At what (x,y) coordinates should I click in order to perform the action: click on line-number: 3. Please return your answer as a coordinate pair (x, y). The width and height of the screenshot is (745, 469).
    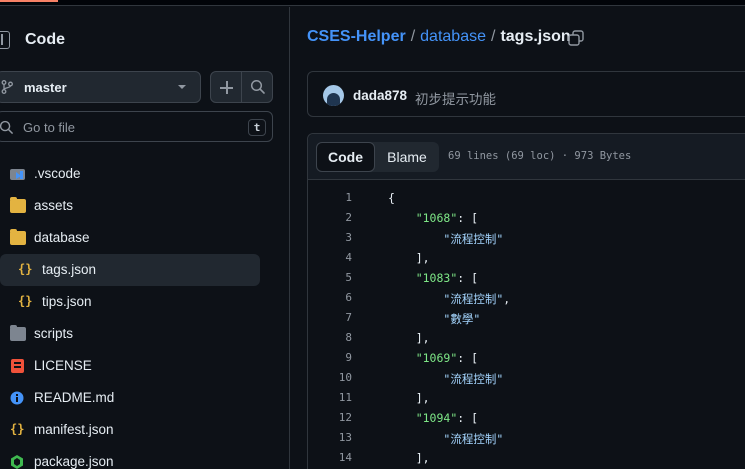
    Looking at the image, I should click on (332, 237).